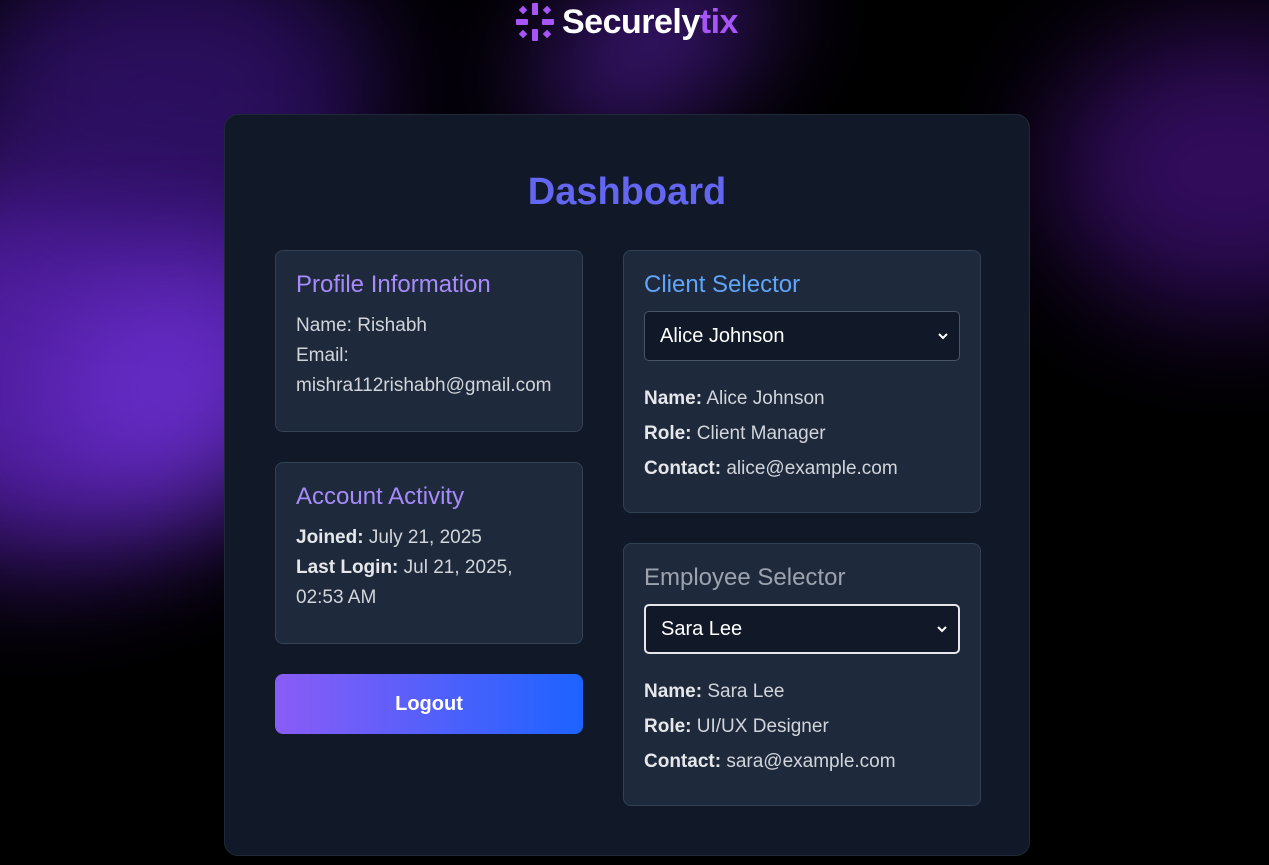  I want to click on employee-role-row: Role: UI/UX Designer, so click(802, 726).